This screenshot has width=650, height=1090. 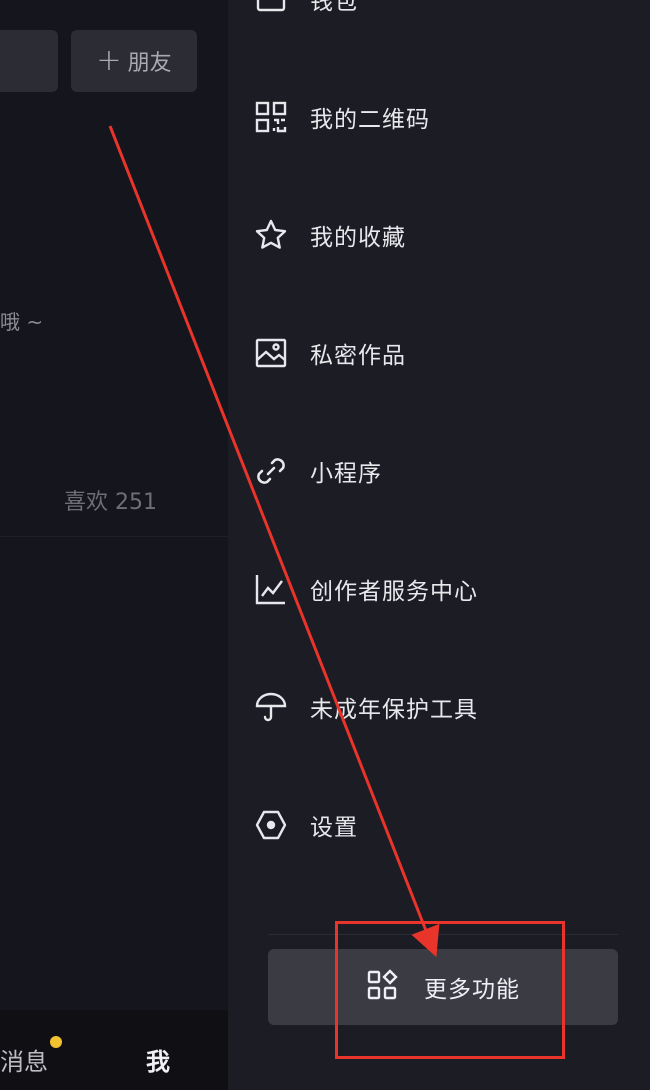 I want to click on drawer-item-private-works: 私密作品, so click(x=329, y=353).